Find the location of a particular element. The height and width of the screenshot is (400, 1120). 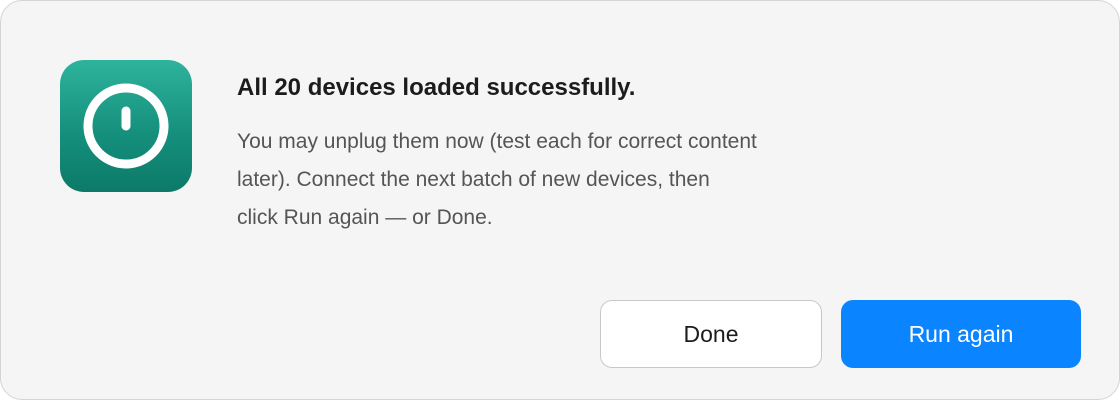

app-icon is located at coordinates (126, 126).